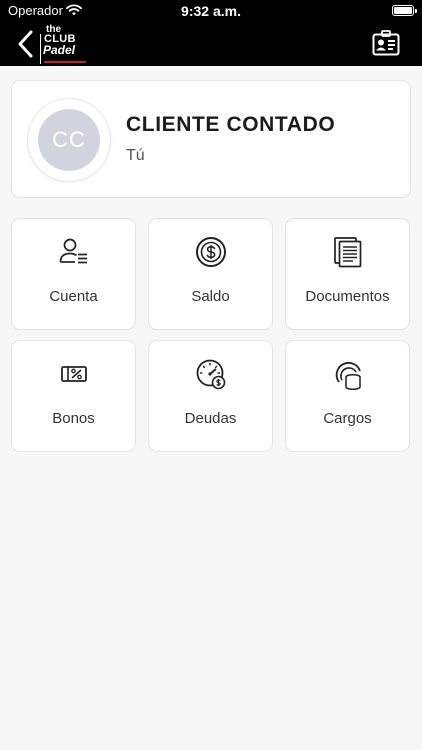  What do you see at coordinates (231, 124) in the screenshot?
I see `client-name: CLIENTE CONTADO` at bounding box center [231, 124].